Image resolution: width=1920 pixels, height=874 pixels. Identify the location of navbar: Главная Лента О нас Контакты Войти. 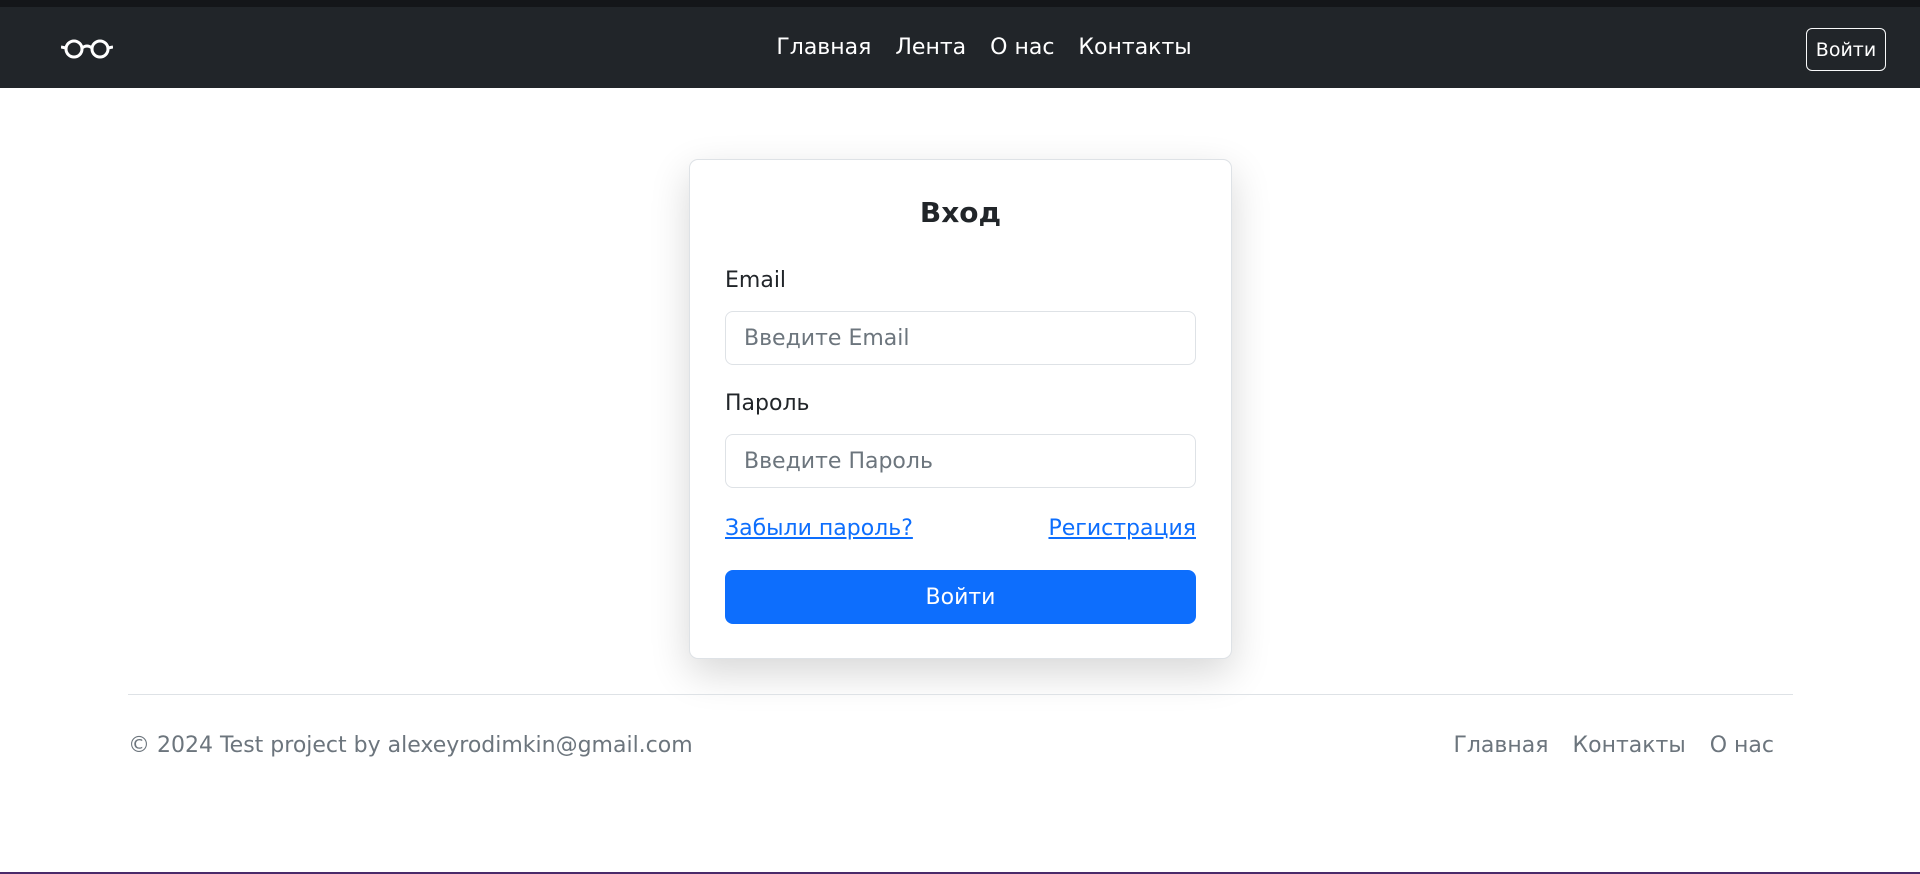
(960, 47).